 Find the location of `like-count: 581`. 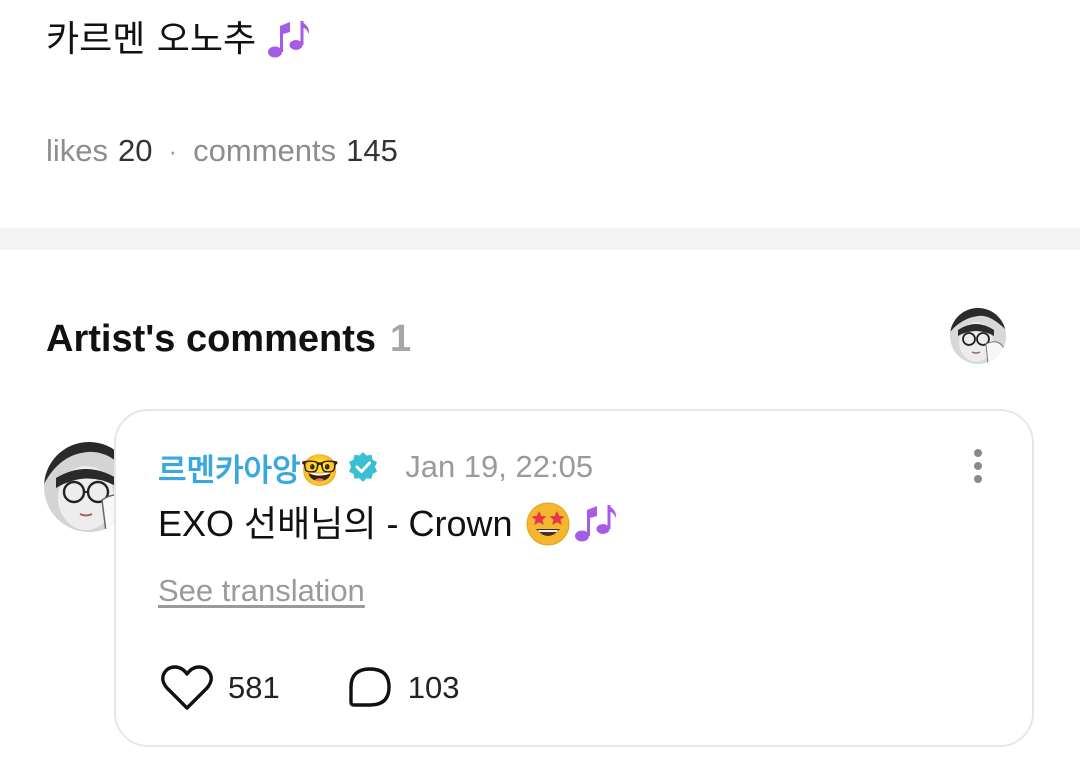

like-count: 581 is located at coordinates (254, 687).